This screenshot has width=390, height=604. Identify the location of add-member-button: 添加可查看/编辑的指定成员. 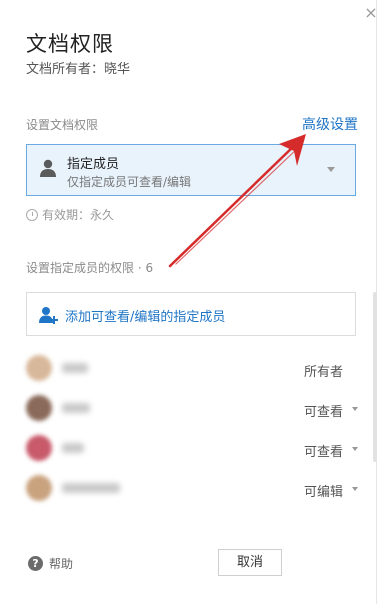
(191, 314).